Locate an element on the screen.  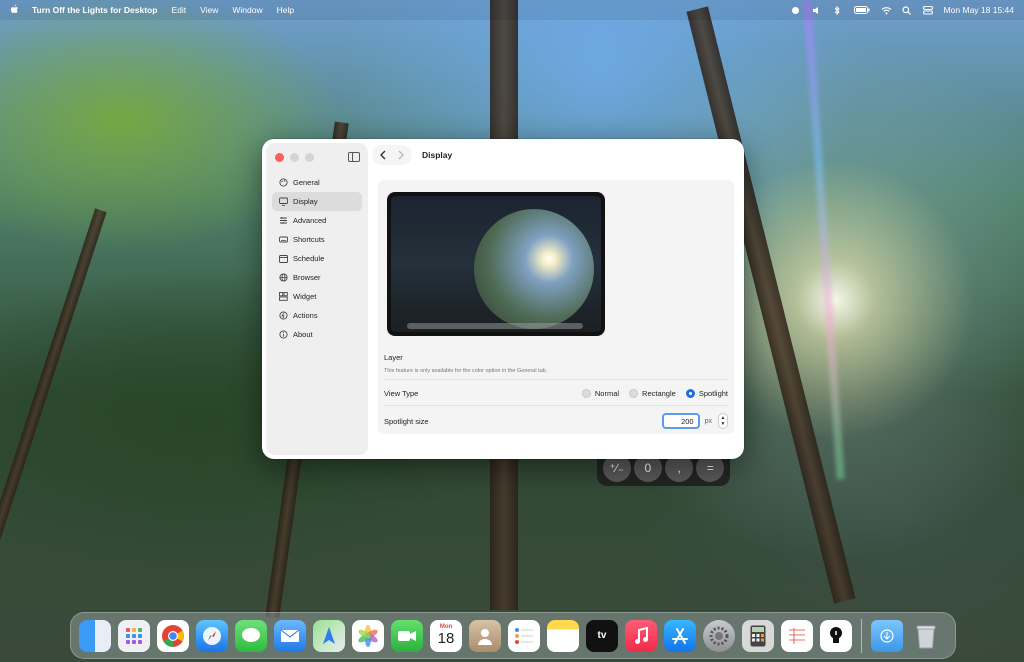
spotlight-size-stepper: ▲ ▼ is located at coordinates (723, 421).